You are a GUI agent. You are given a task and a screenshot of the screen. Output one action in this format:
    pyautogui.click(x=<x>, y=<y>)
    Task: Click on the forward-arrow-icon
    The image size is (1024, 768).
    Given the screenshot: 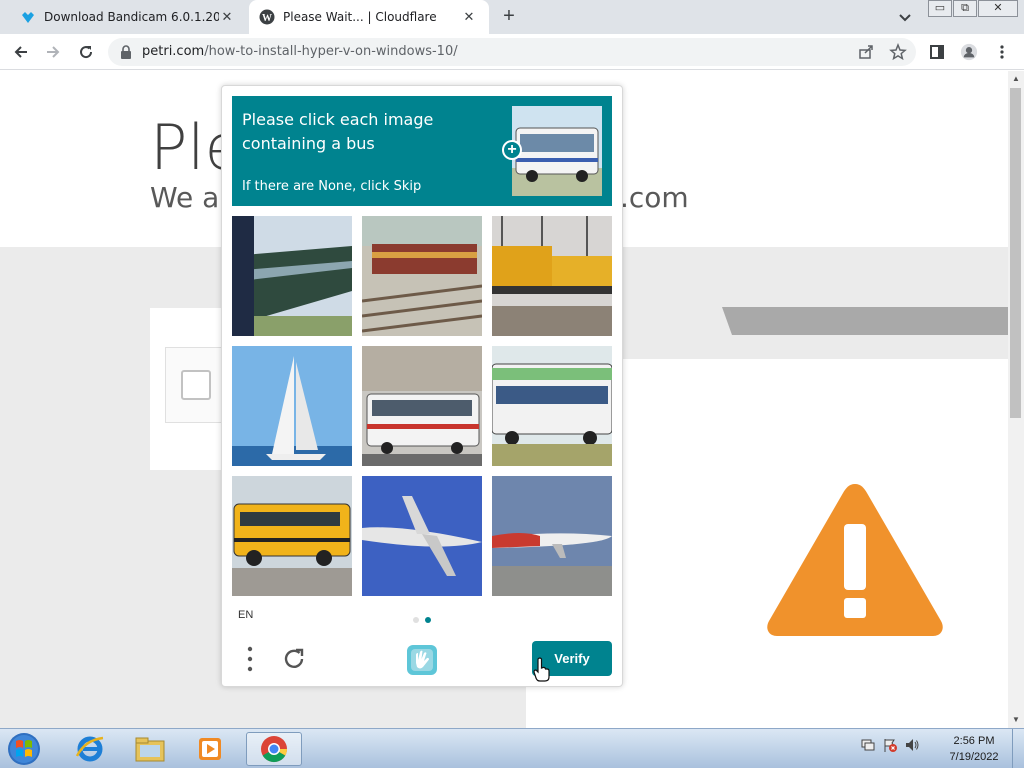 What is the action you would take?
    pyautogui.click(x=53, y=52)
    